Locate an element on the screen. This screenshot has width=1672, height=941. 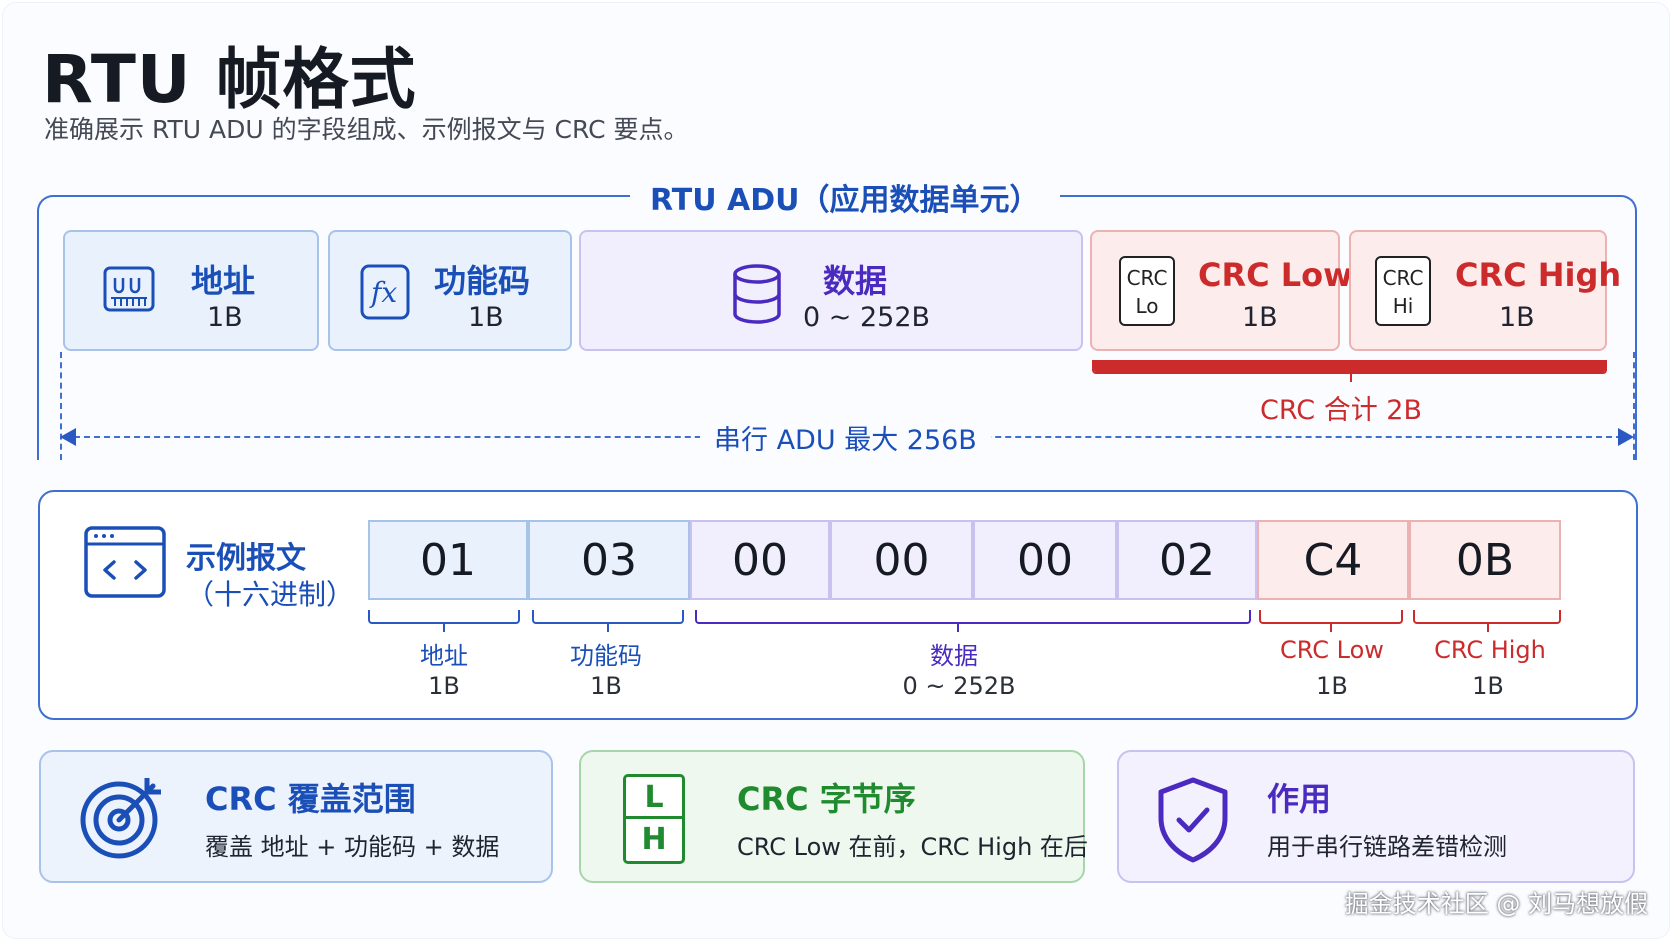
database-icon is located at coordinates (757, 294).